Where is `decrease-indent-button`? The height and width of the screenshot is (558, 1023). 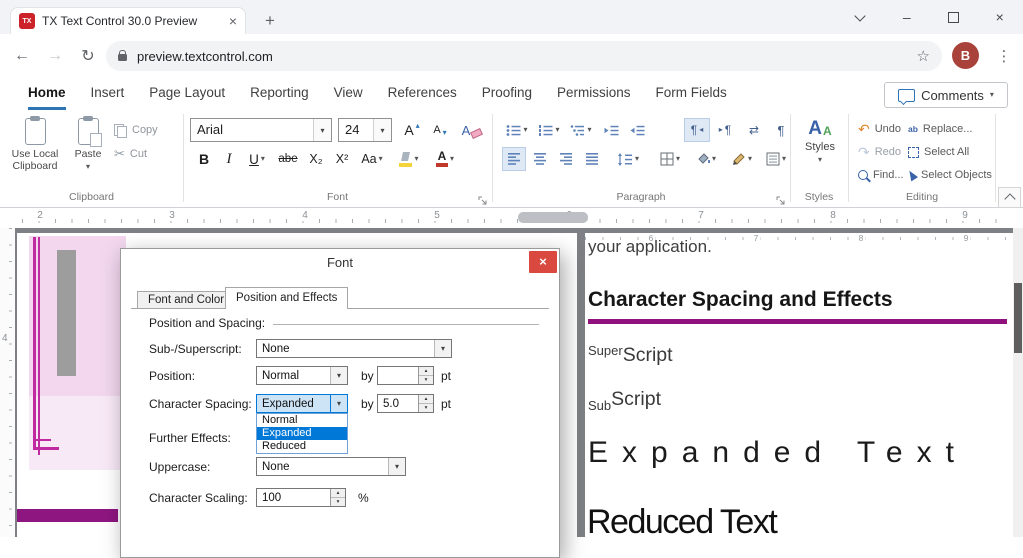
decrease-indent-button is located at coordinates (611, 130).